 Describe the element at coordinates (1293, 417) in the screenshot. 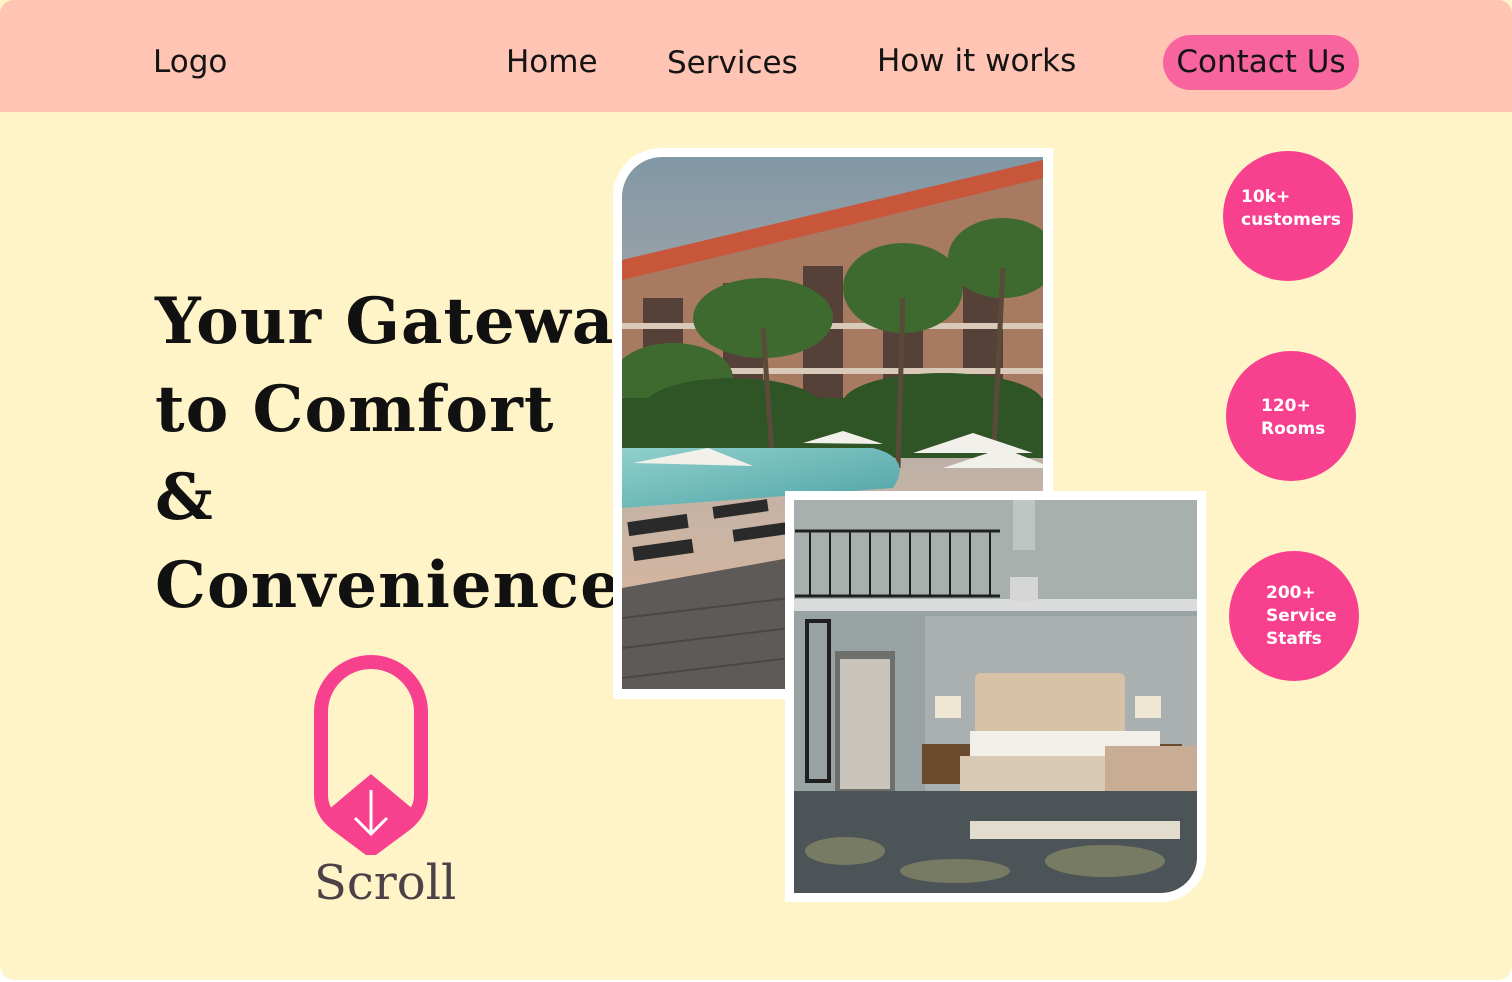

I see `stat-rooms-text: 120+ Rooms` at that location.